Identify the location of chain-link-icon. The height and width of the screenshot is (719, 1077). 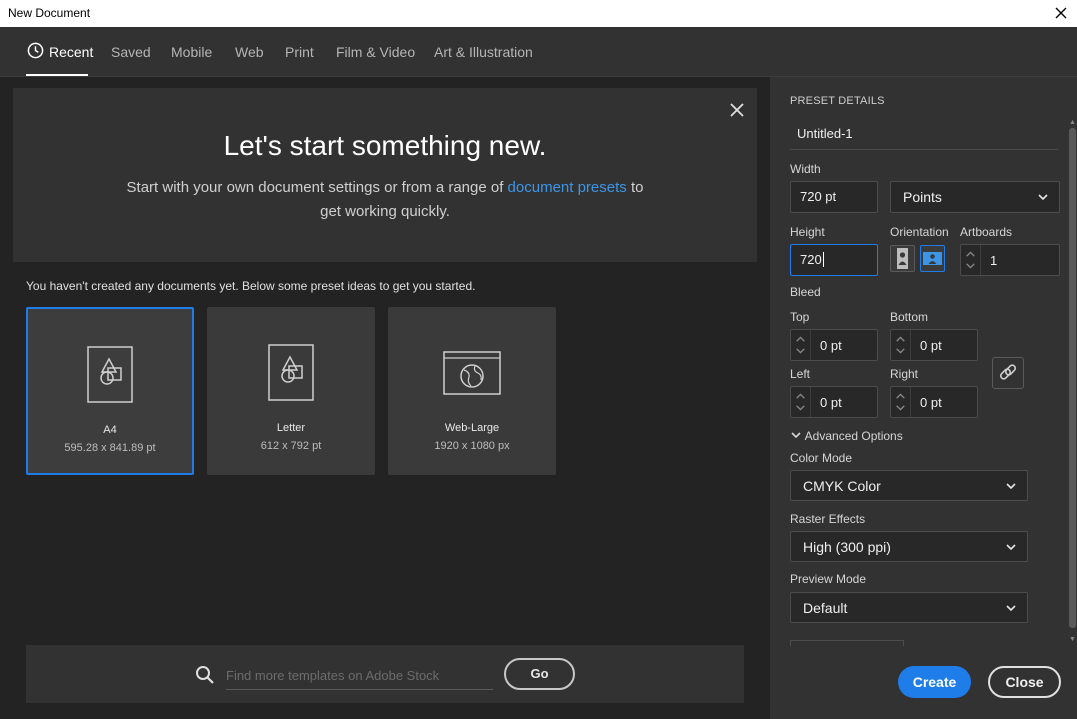
(1008, 372).